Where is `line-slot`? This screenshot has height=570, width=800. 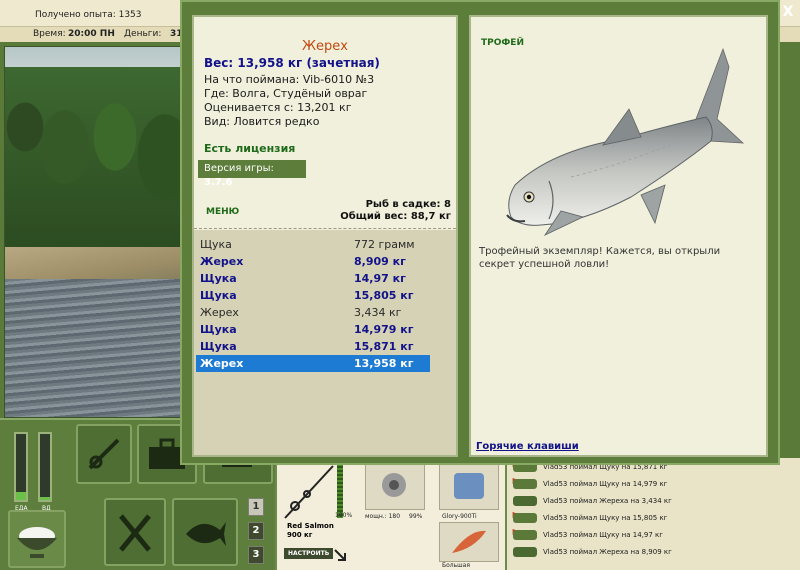 line-slot is located at coordinates (469, 486).